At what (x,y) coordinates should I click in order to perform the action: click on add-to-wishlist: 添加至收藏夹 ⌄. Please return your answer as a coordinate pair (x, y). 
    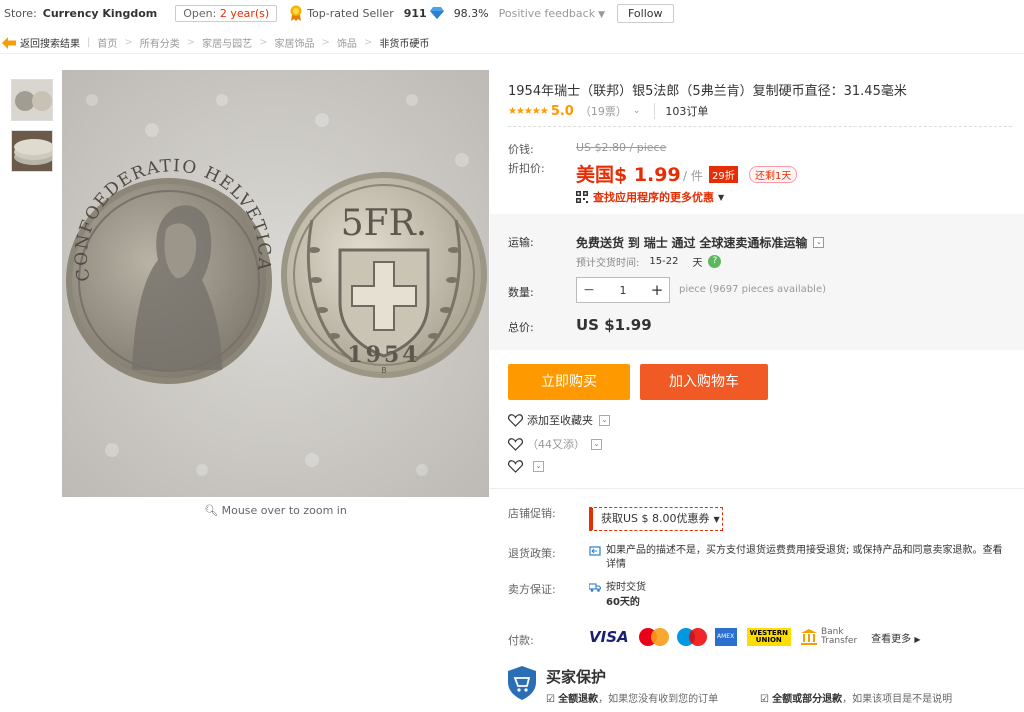
    Looking at the image, I should click on (559, 420).